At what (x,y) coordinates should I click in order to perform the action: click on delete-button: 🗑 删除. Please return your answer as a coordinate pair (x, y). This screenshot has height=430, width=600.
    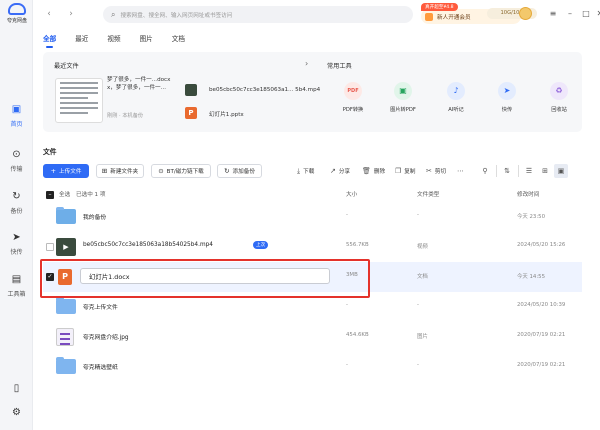
    Looking at the image, I should click on (373, 171).